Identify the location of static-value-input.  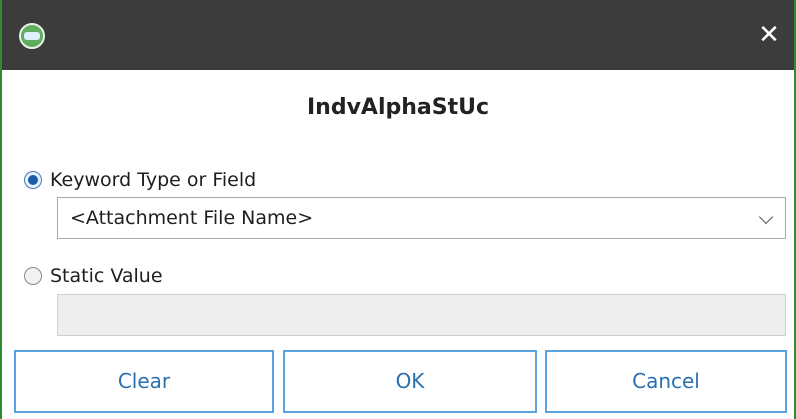
(421, 315).